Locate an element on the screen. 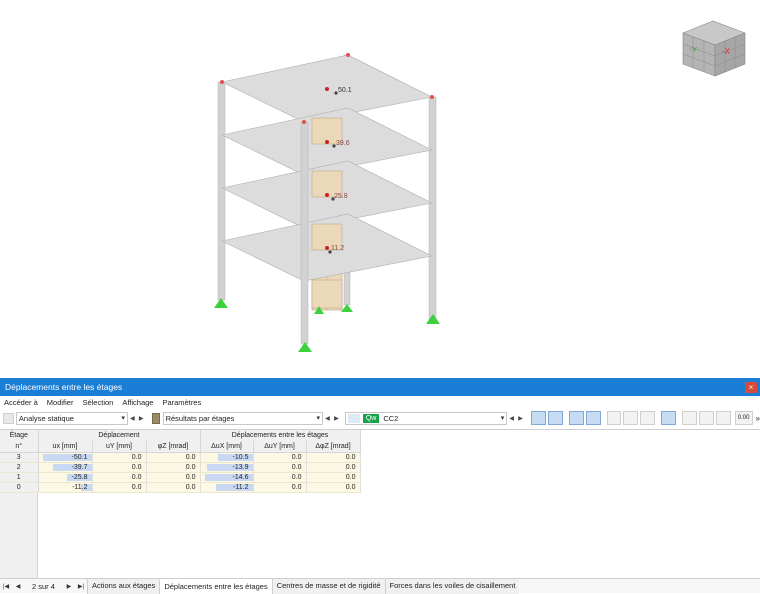  results-icon is located at coordinates (155, 418).